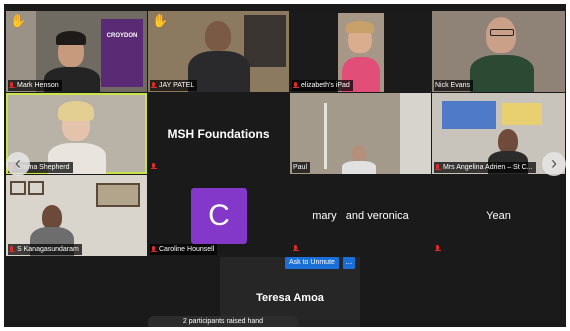 The image size is (570, 331). What do you see at coordinates (223, 321) in the screenshot?
I see `raised-hands-notice: 2 participants raised hand` at bounding box center [223, 321].